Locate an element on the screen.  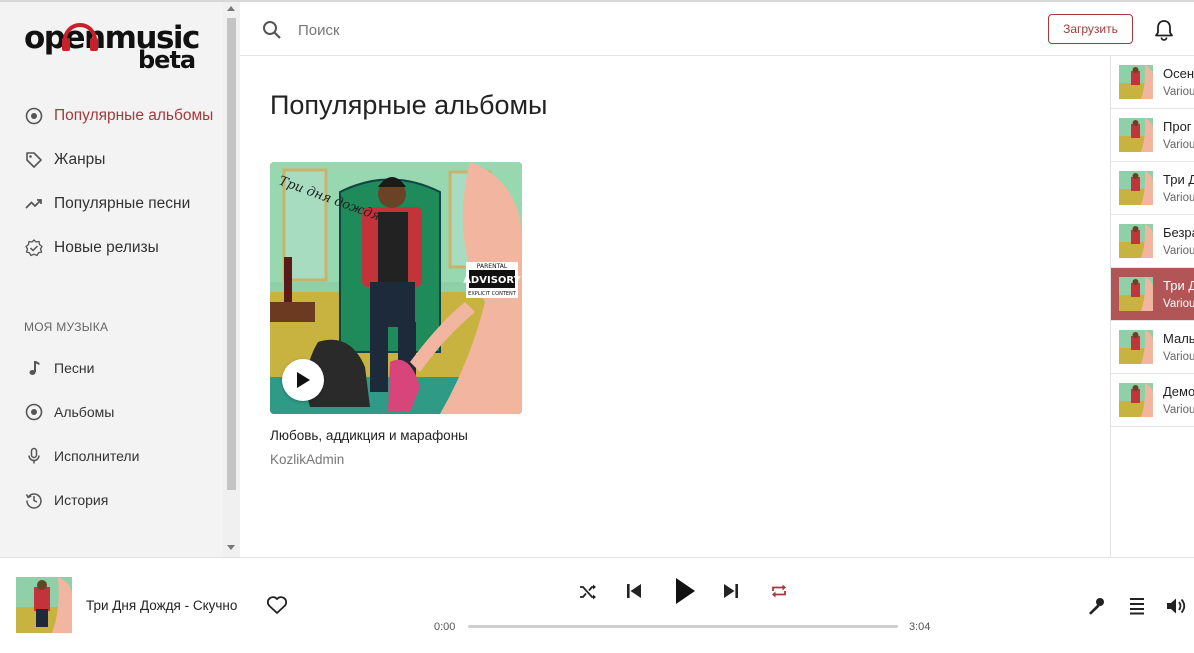
volume-button is located at coordinates (1177, 606).